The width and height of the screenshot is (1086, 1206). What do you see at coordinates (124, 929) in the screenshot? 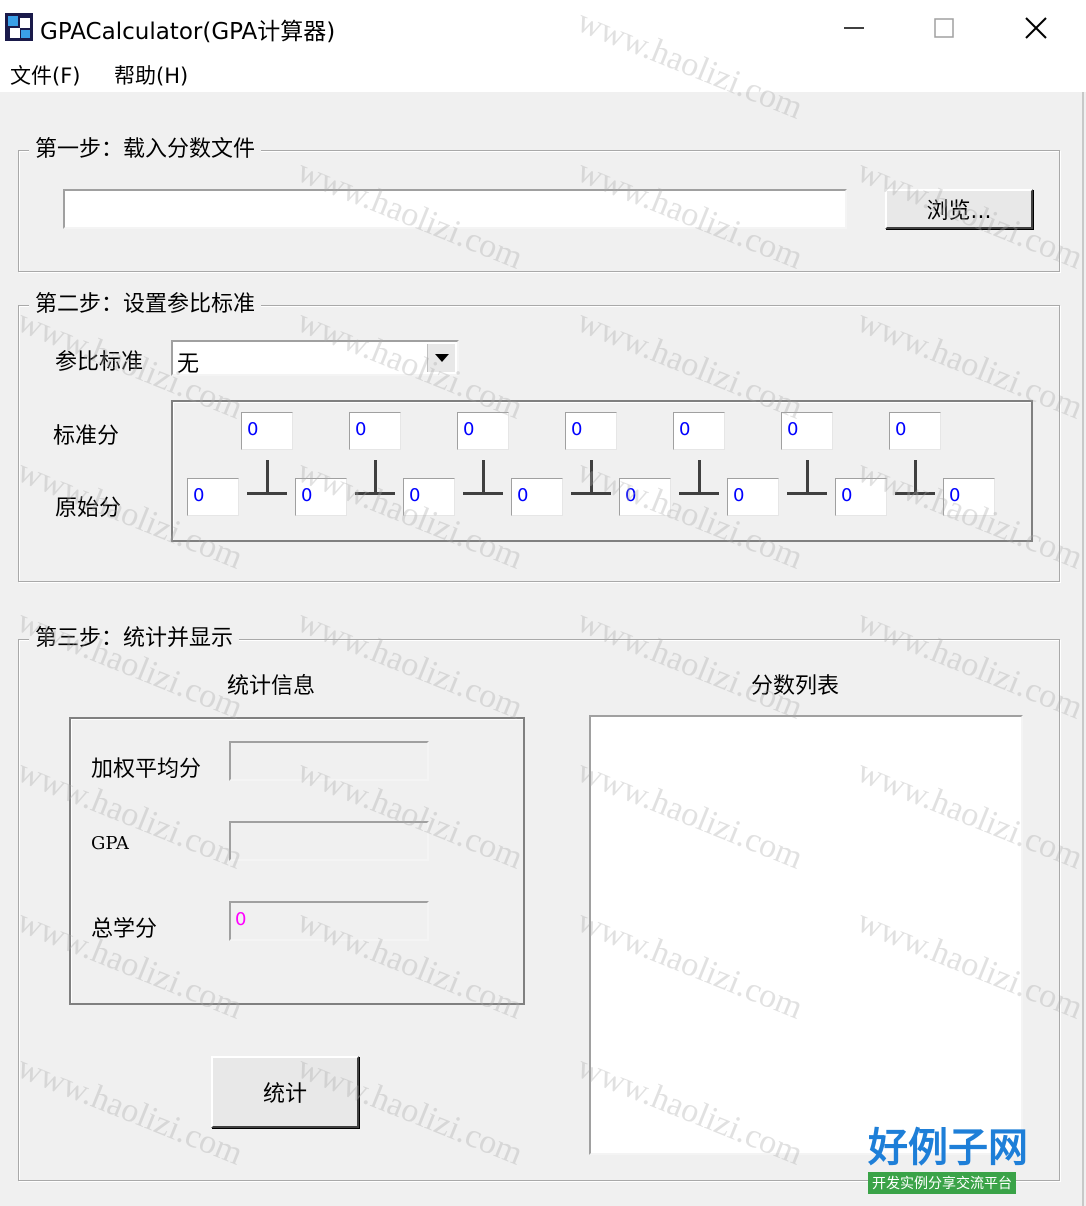
I see `total-credit-label: 总学分` at bounding box center [124, 929].